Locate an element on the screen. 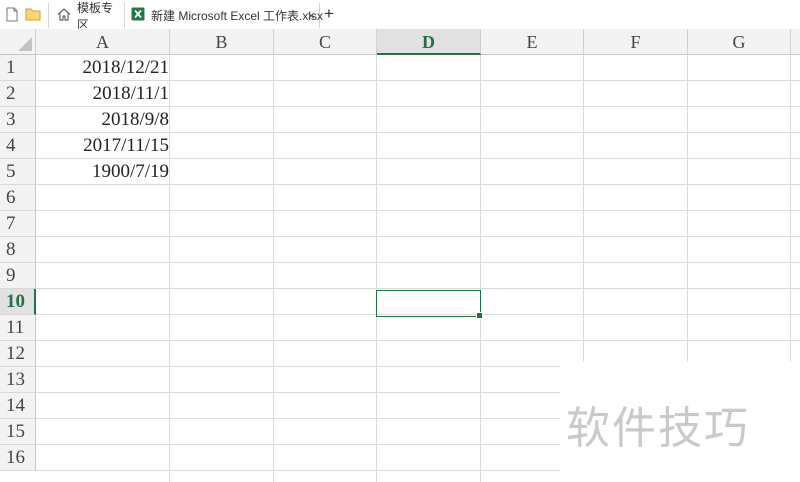  tab-templates: 模板专区 is located at coordinates (86, 16).